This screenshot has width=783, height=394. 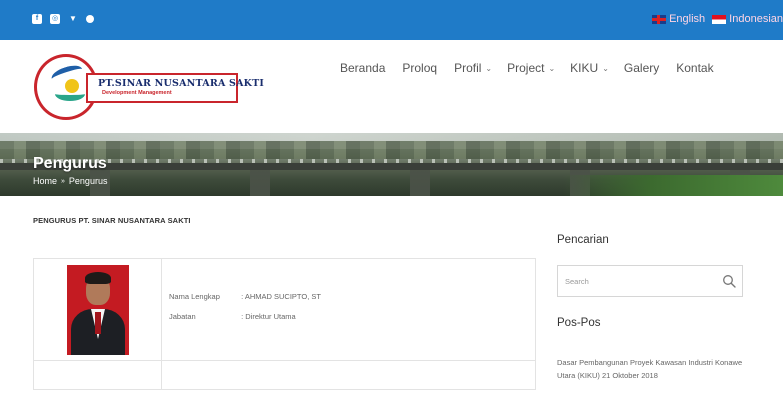 I want to click on member-name-value: : AHMAD SUCIPTO, ST, so click(x=281, y=296).